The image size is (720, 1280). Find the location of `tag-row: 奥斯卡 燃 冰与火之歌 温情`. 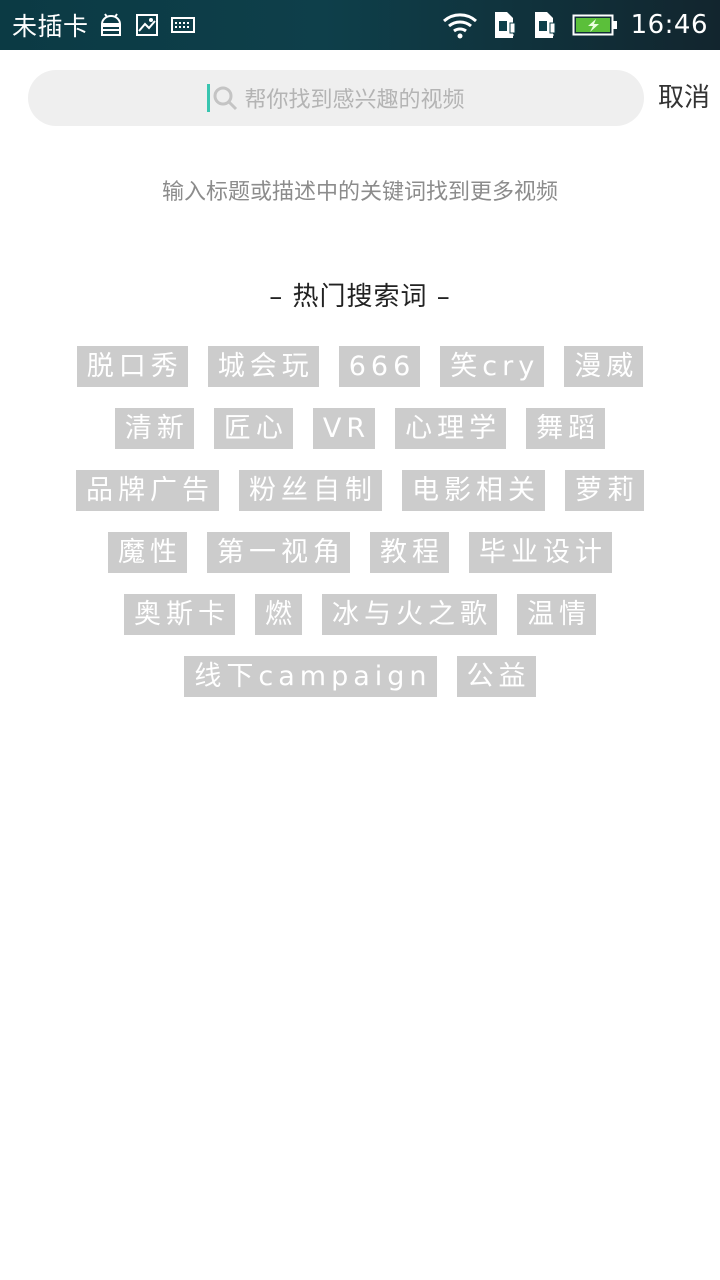

tag-row: 奥斯卡 燃 冰与火之歌 温情 is located at coordinates (360, 614).